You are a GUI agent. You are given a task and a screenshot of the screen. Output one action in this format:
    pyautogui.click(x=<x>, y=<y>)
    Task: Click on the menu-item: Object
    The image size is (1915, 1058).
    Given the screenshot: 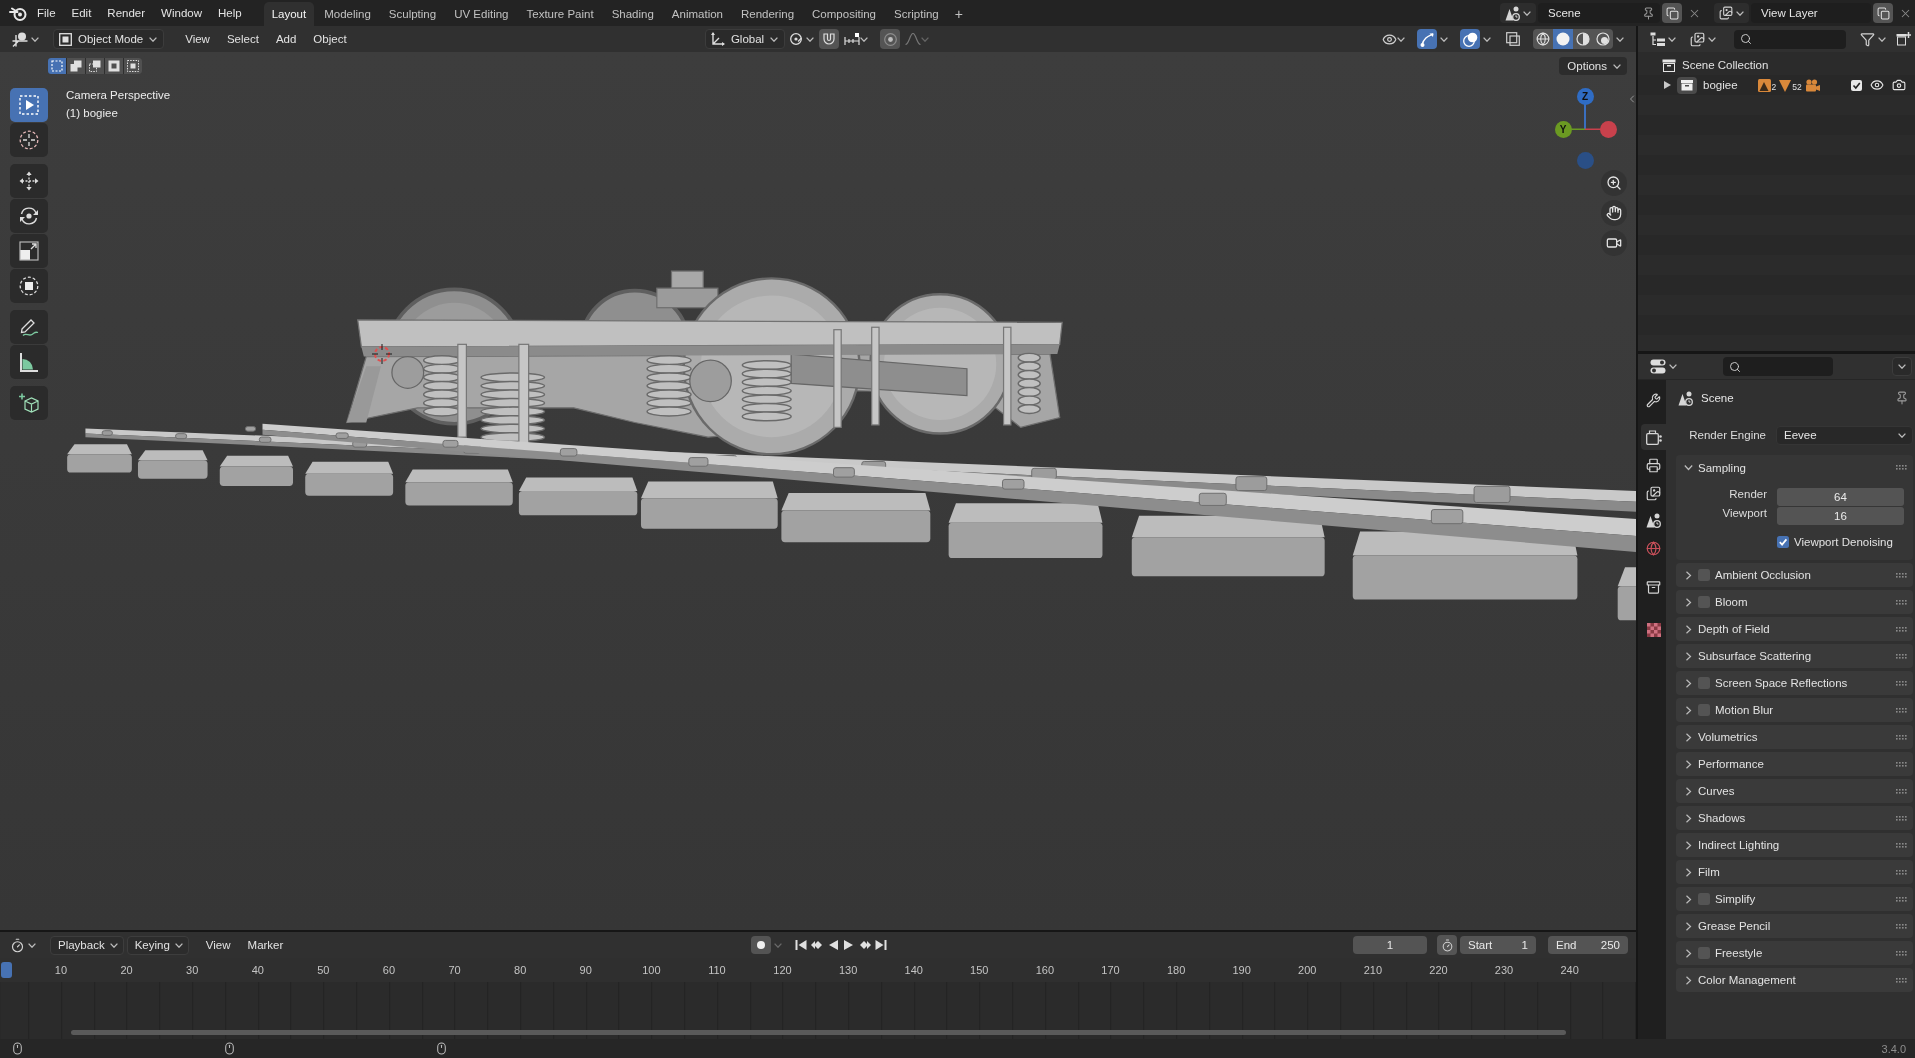 What is the action you would take?
    pyautogui.click(x=330, y=39)
    